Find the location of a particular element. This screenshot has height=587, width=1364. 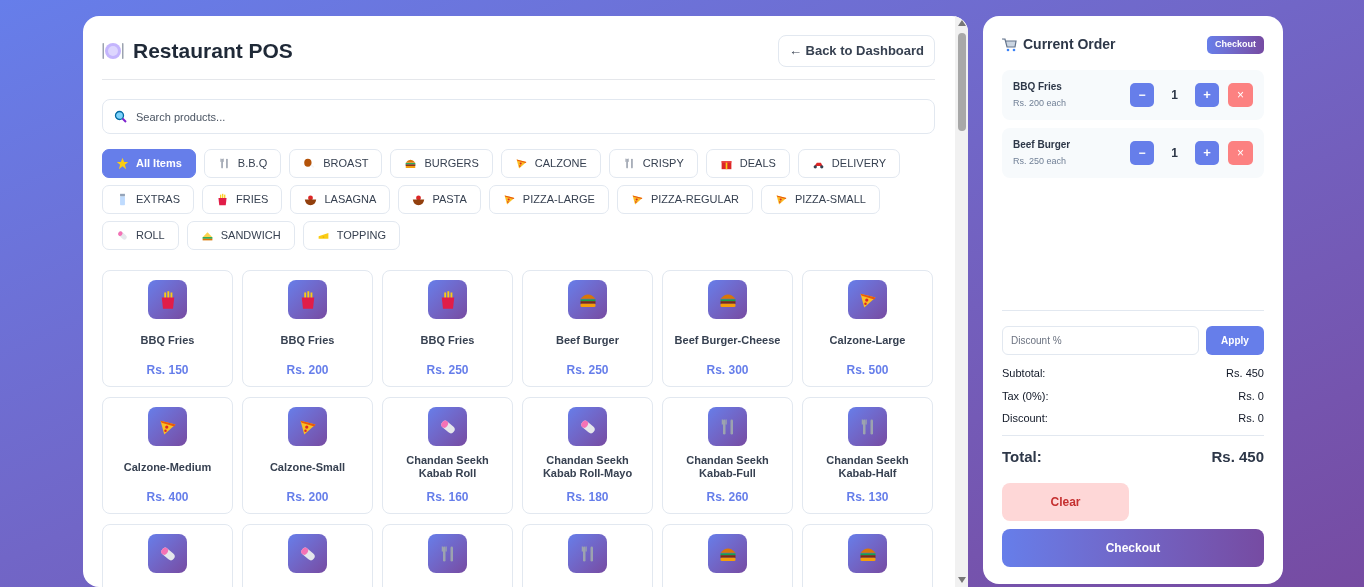

product-name: Chandan Seekh Kabab Roll is located at coordinates (447, 467).